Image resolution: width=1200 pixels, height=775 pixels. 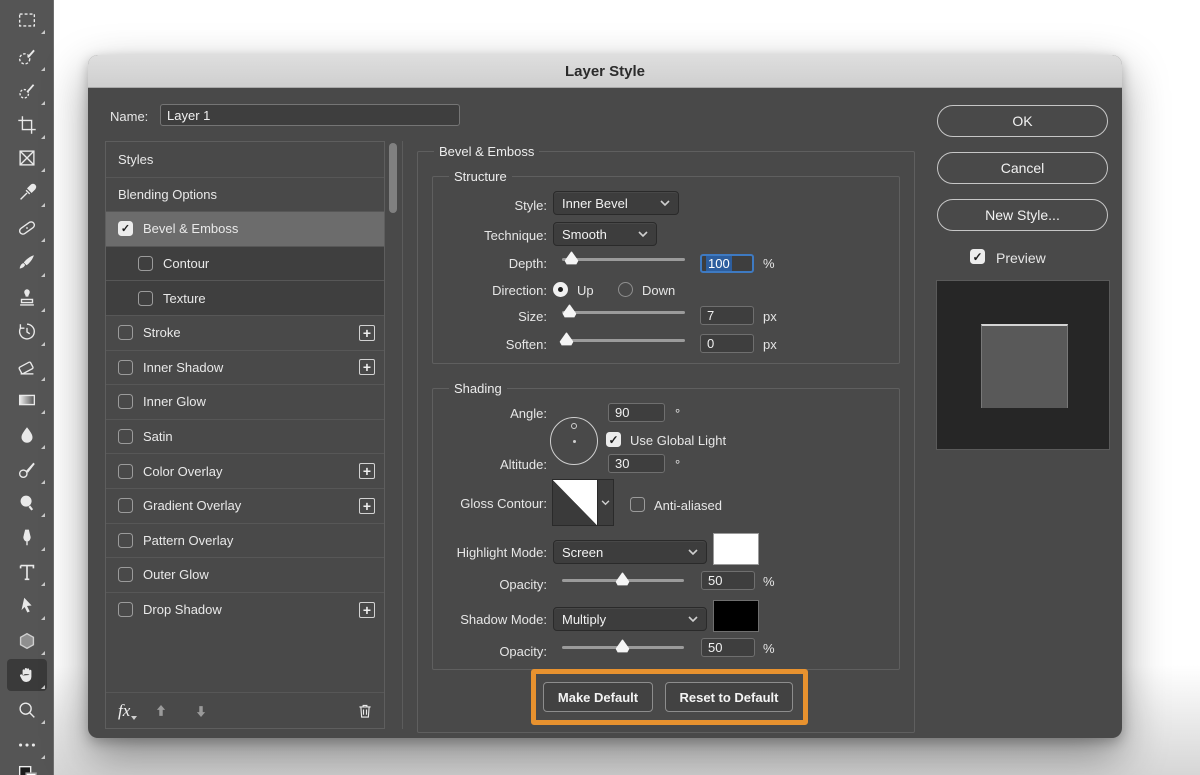 What do you see at coordinates (480, 176) in the screenshot?
I see `structure-legend: Structure` at bounding box center [480, 176].